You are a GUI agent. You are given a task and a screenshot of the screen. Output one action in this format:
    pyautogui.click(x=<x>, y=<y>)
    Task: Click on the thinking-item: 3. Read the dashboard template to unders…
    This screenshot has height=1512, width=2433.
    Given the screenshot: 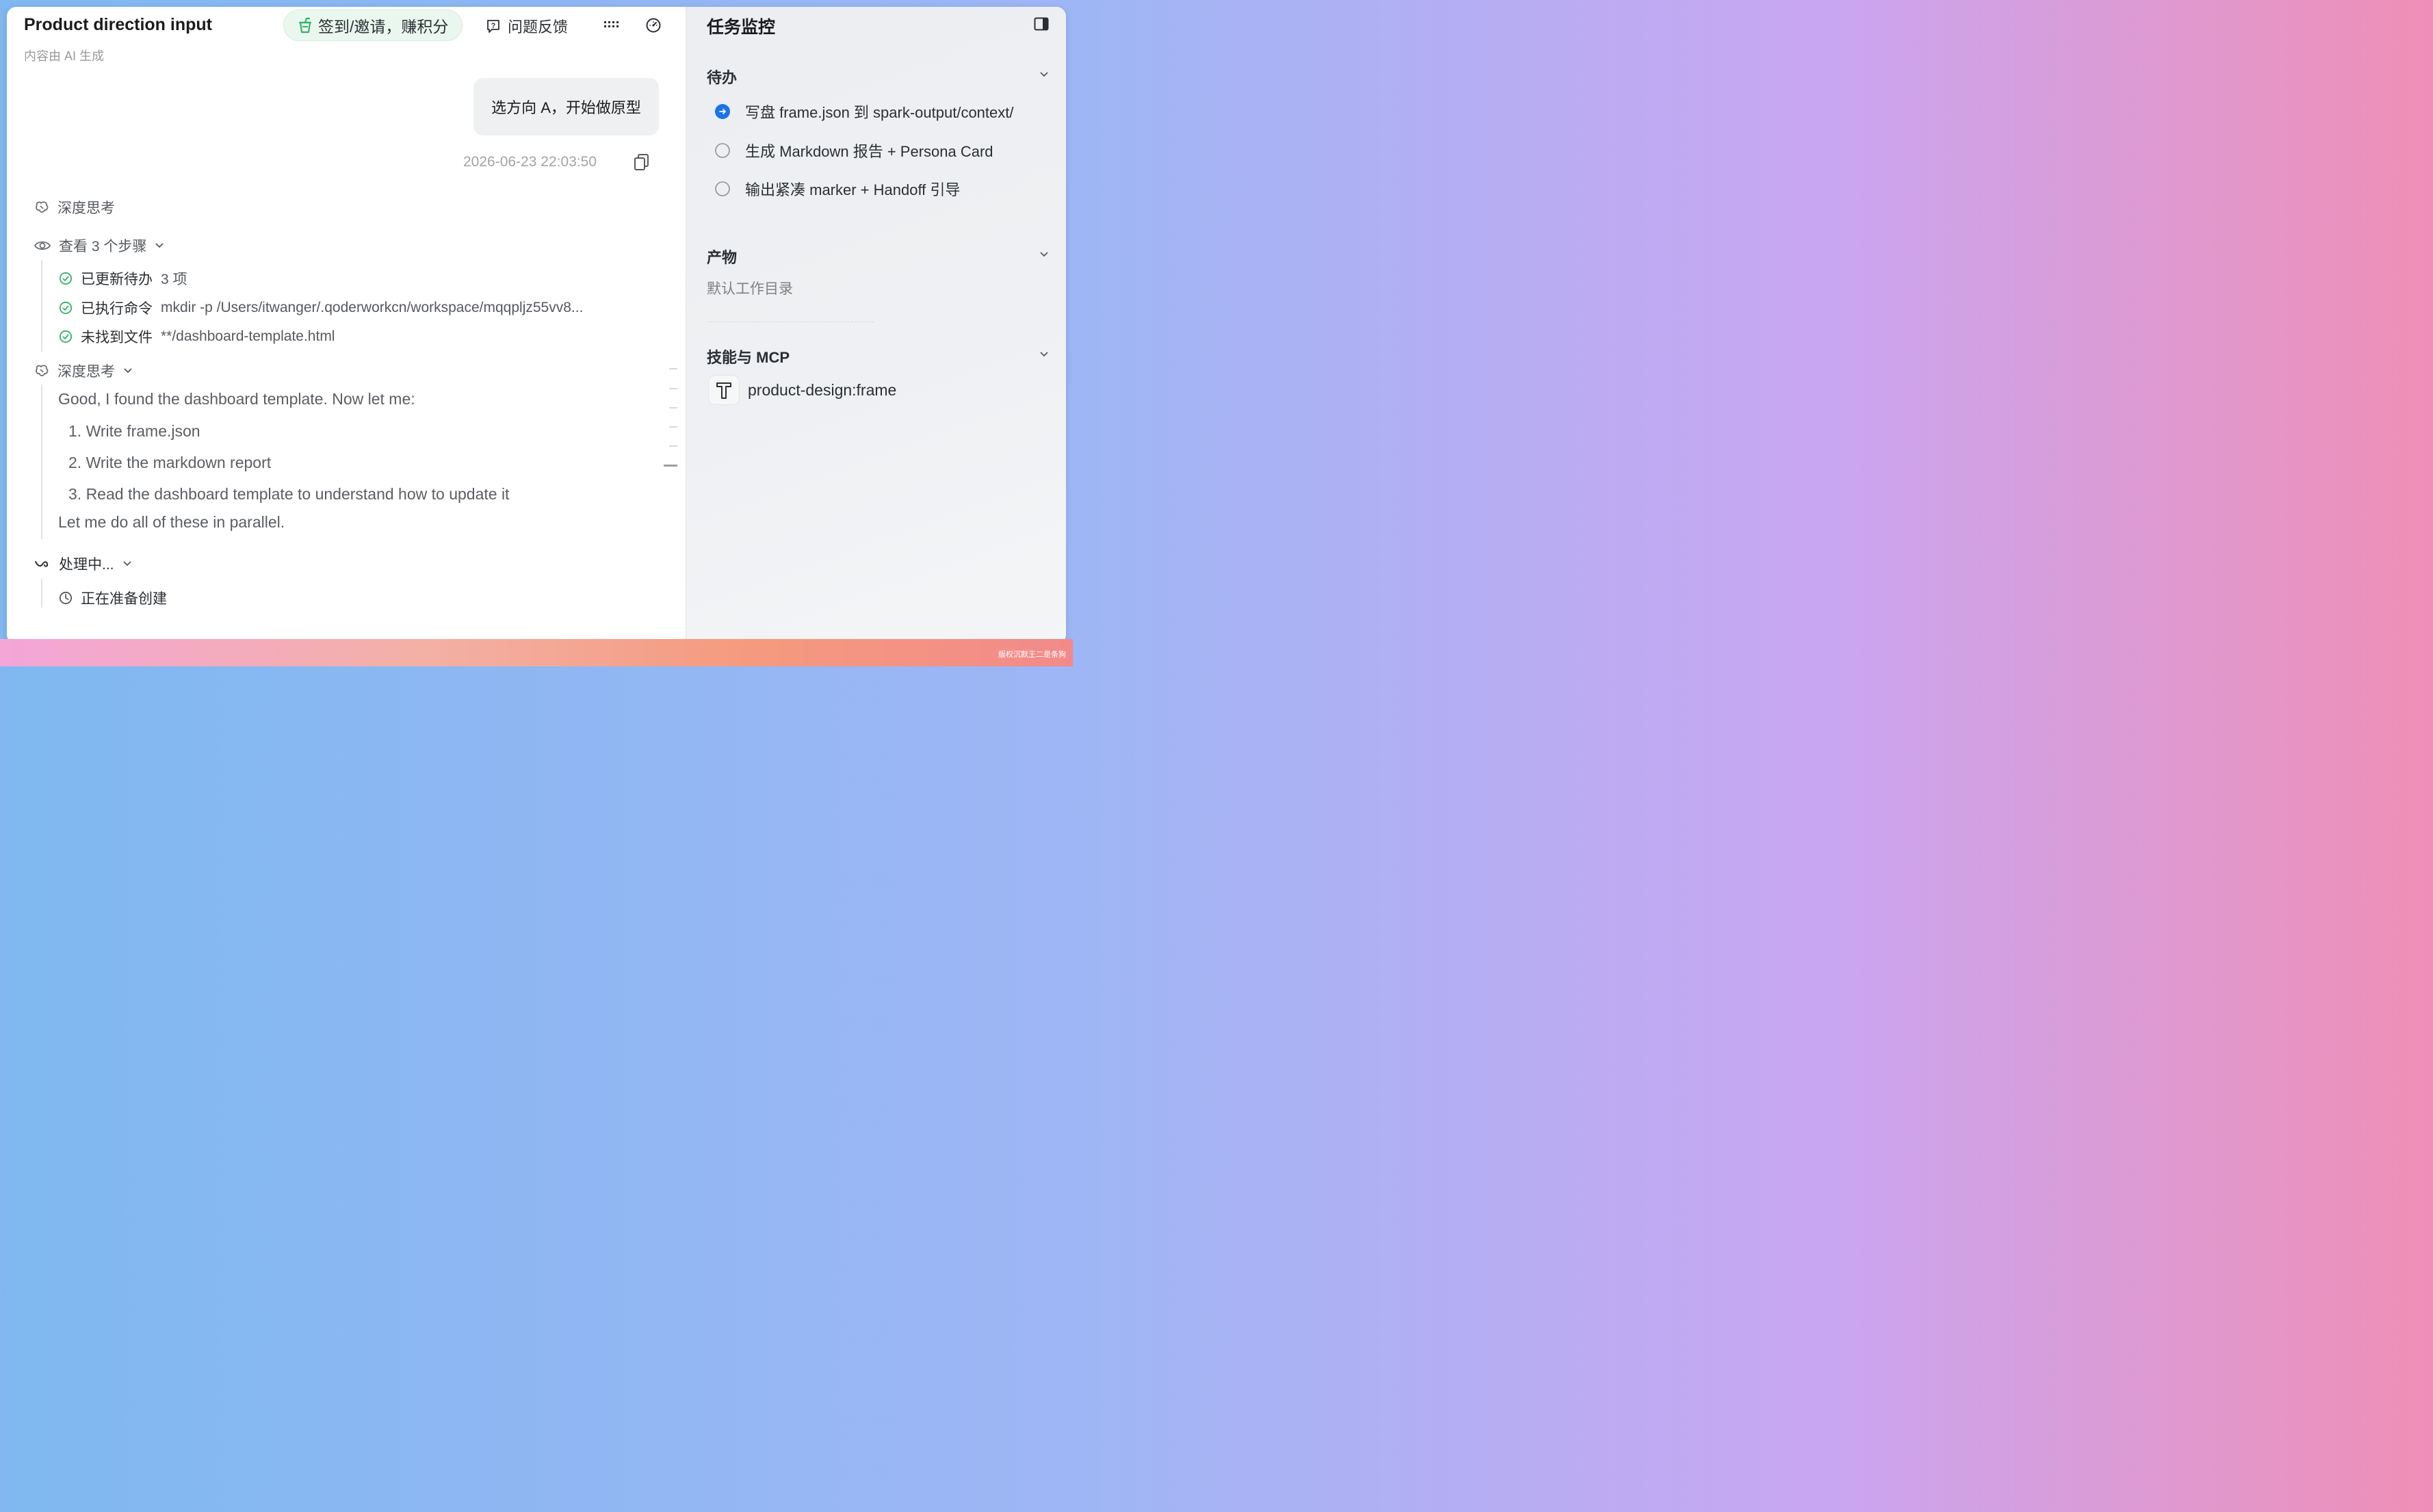 What is the action you would take?
    pyautogui.click(x=289, y=494)
    